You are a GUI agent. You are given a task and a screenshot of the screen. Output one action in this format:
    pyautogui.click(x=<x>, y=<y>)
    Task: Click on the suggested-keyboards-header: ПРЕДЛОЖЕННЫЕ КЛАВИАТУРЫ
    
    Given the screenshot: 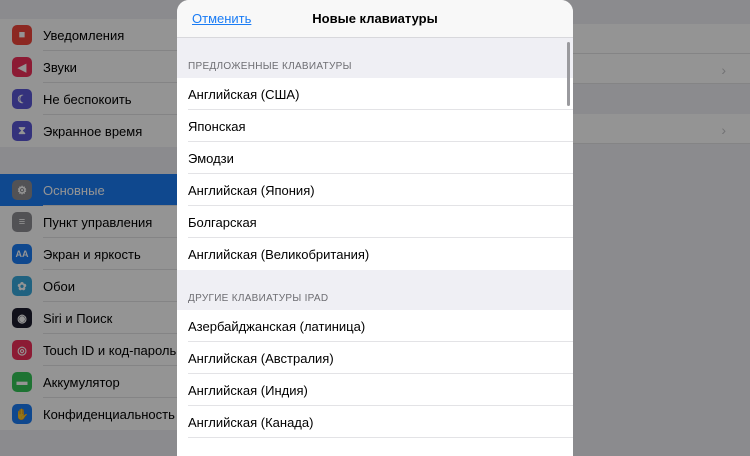 What is the action you would take?
    pyautogui.click(x=375, y=58)
    